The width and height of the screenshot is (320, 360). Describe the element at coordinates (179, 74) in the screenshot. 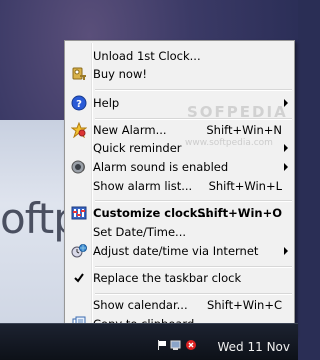

I see `menu-item-buy-now: Buy now!` at that location.